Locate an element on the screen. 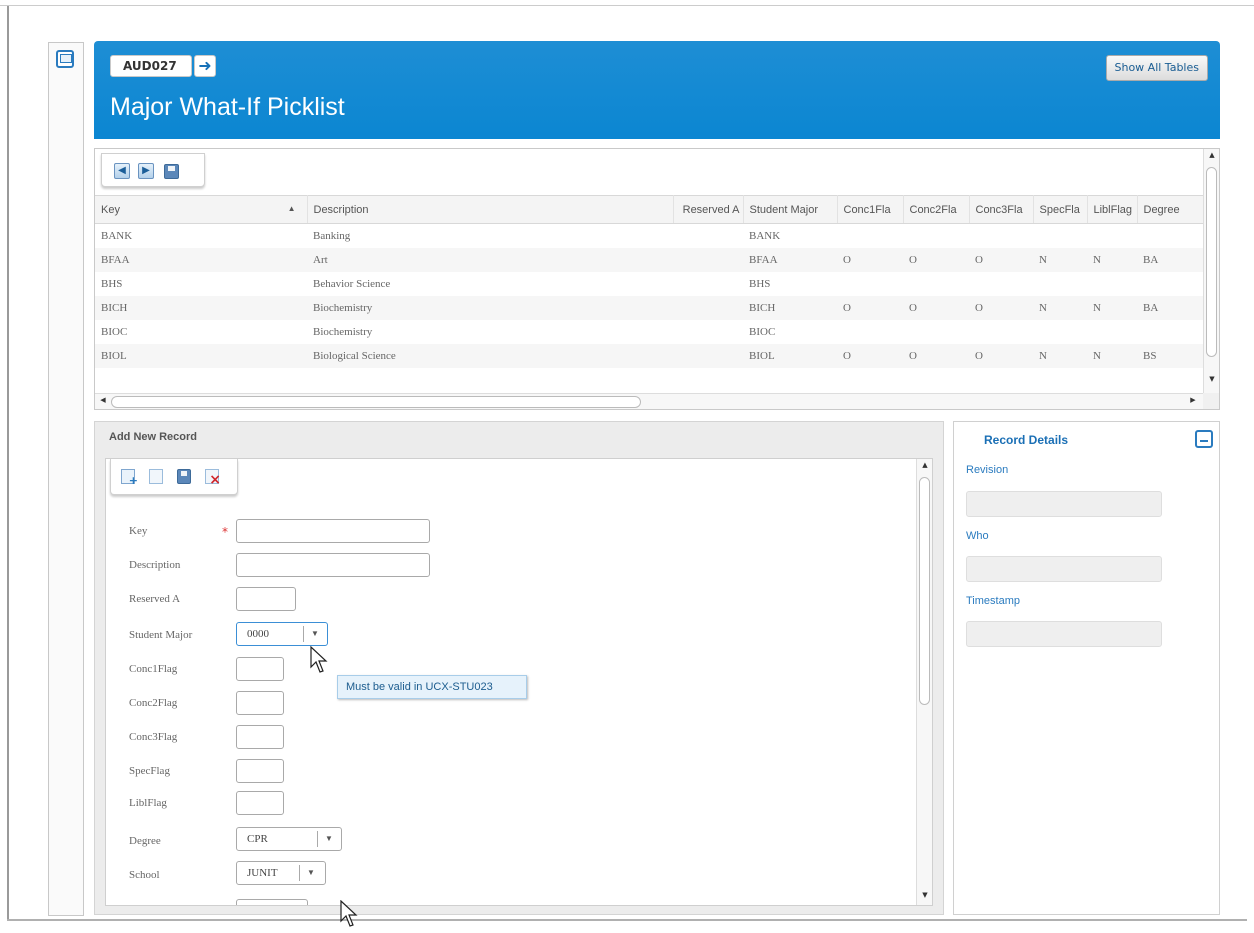 Image resolution: width=1254 pixels, height=933 pixels. grid-vertical-scroll-thumb is located at coordinates (1211, 262).